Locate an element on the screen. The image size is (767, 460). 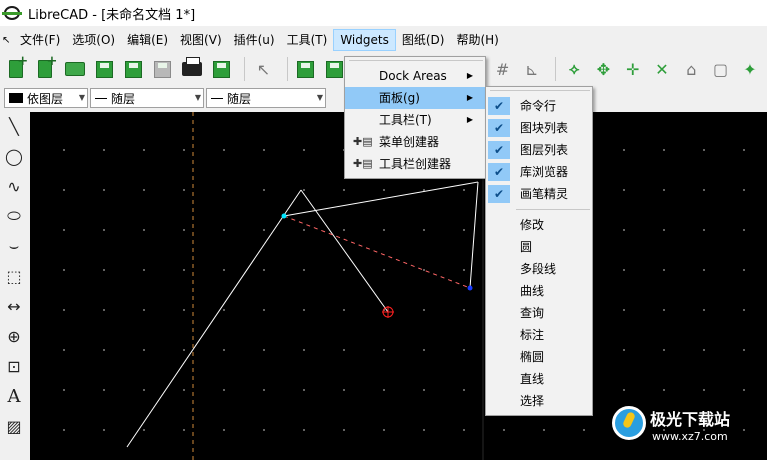
panel-layer-list: ✔ 图层列表 is located at coordinates (539, 150).